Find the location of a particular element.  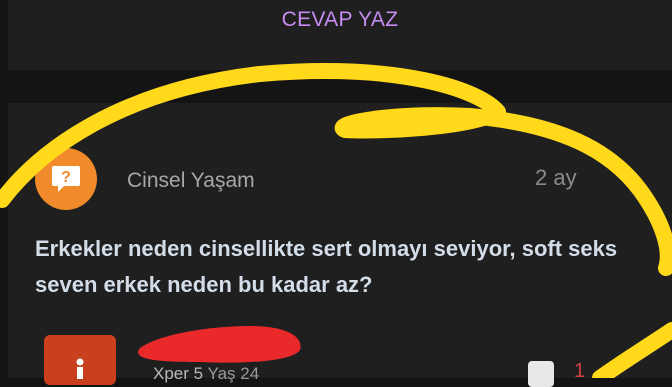

category-name: Cinsel Yaşam is located at coordinates (191, 181).